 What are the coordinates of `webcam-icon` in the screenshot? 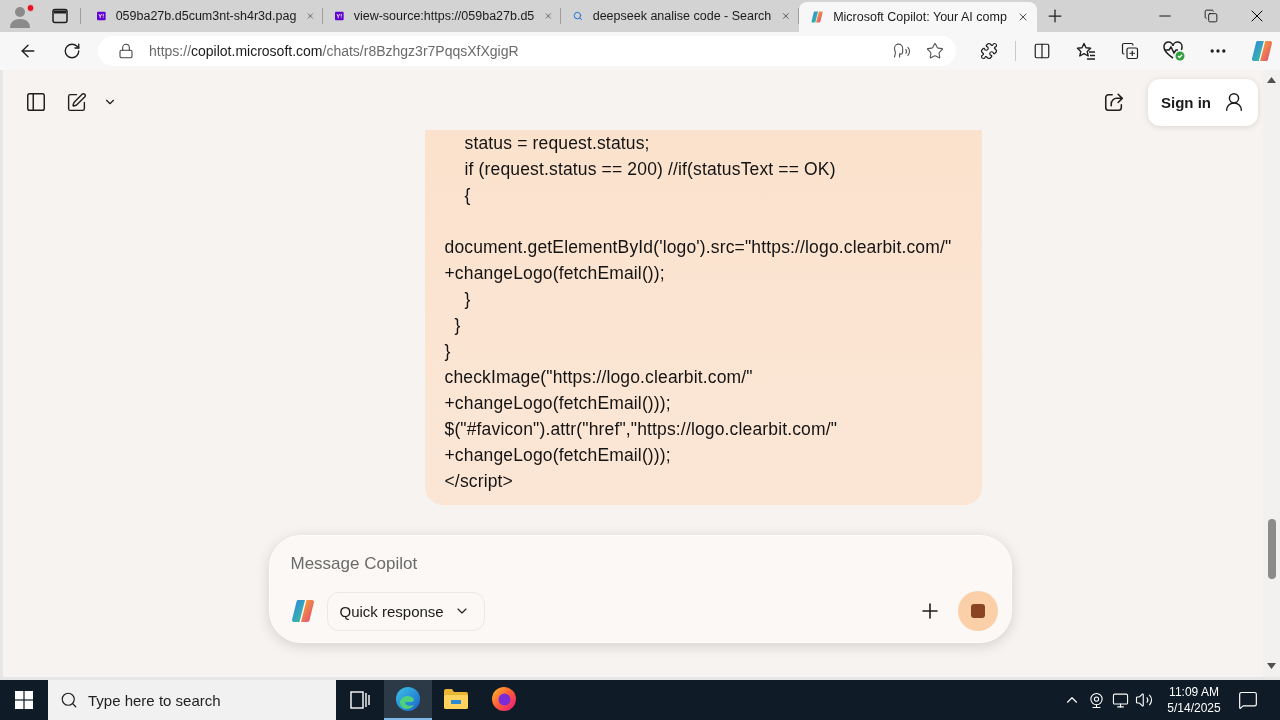 It's located at (1096, 700).